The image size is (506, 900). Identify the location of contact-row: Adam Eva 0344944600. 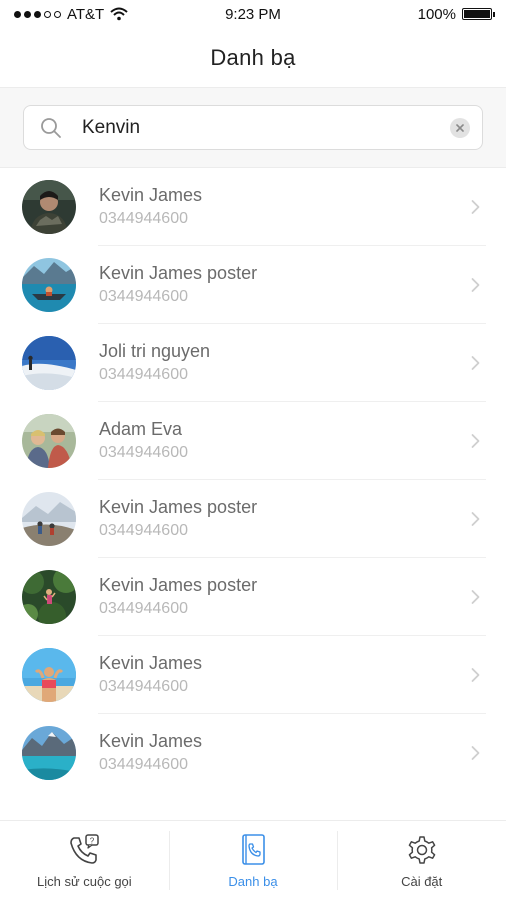
(253, 441).